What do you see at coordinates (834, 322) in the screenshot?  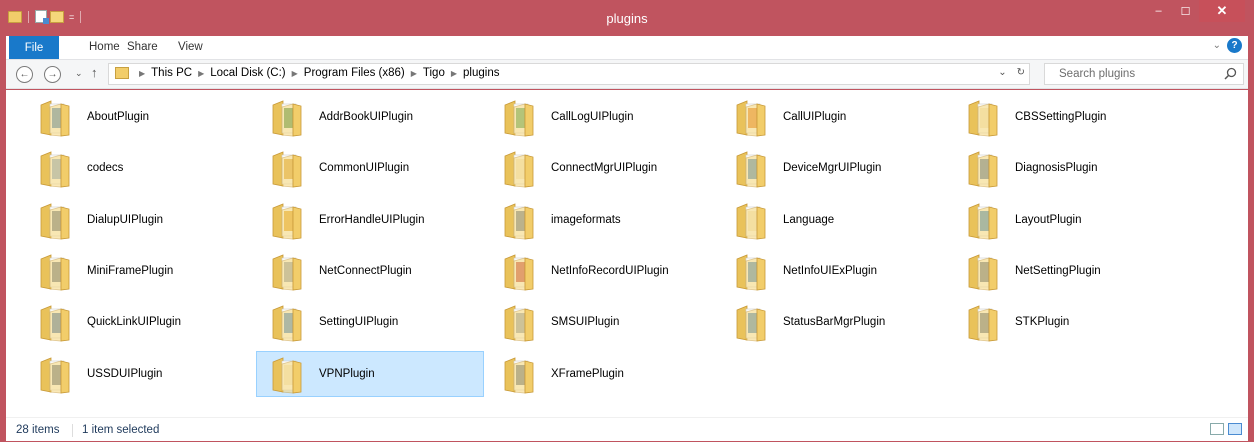 I see `list-item: StatusBarMgrPlugin` at bounding box center [834, 322].